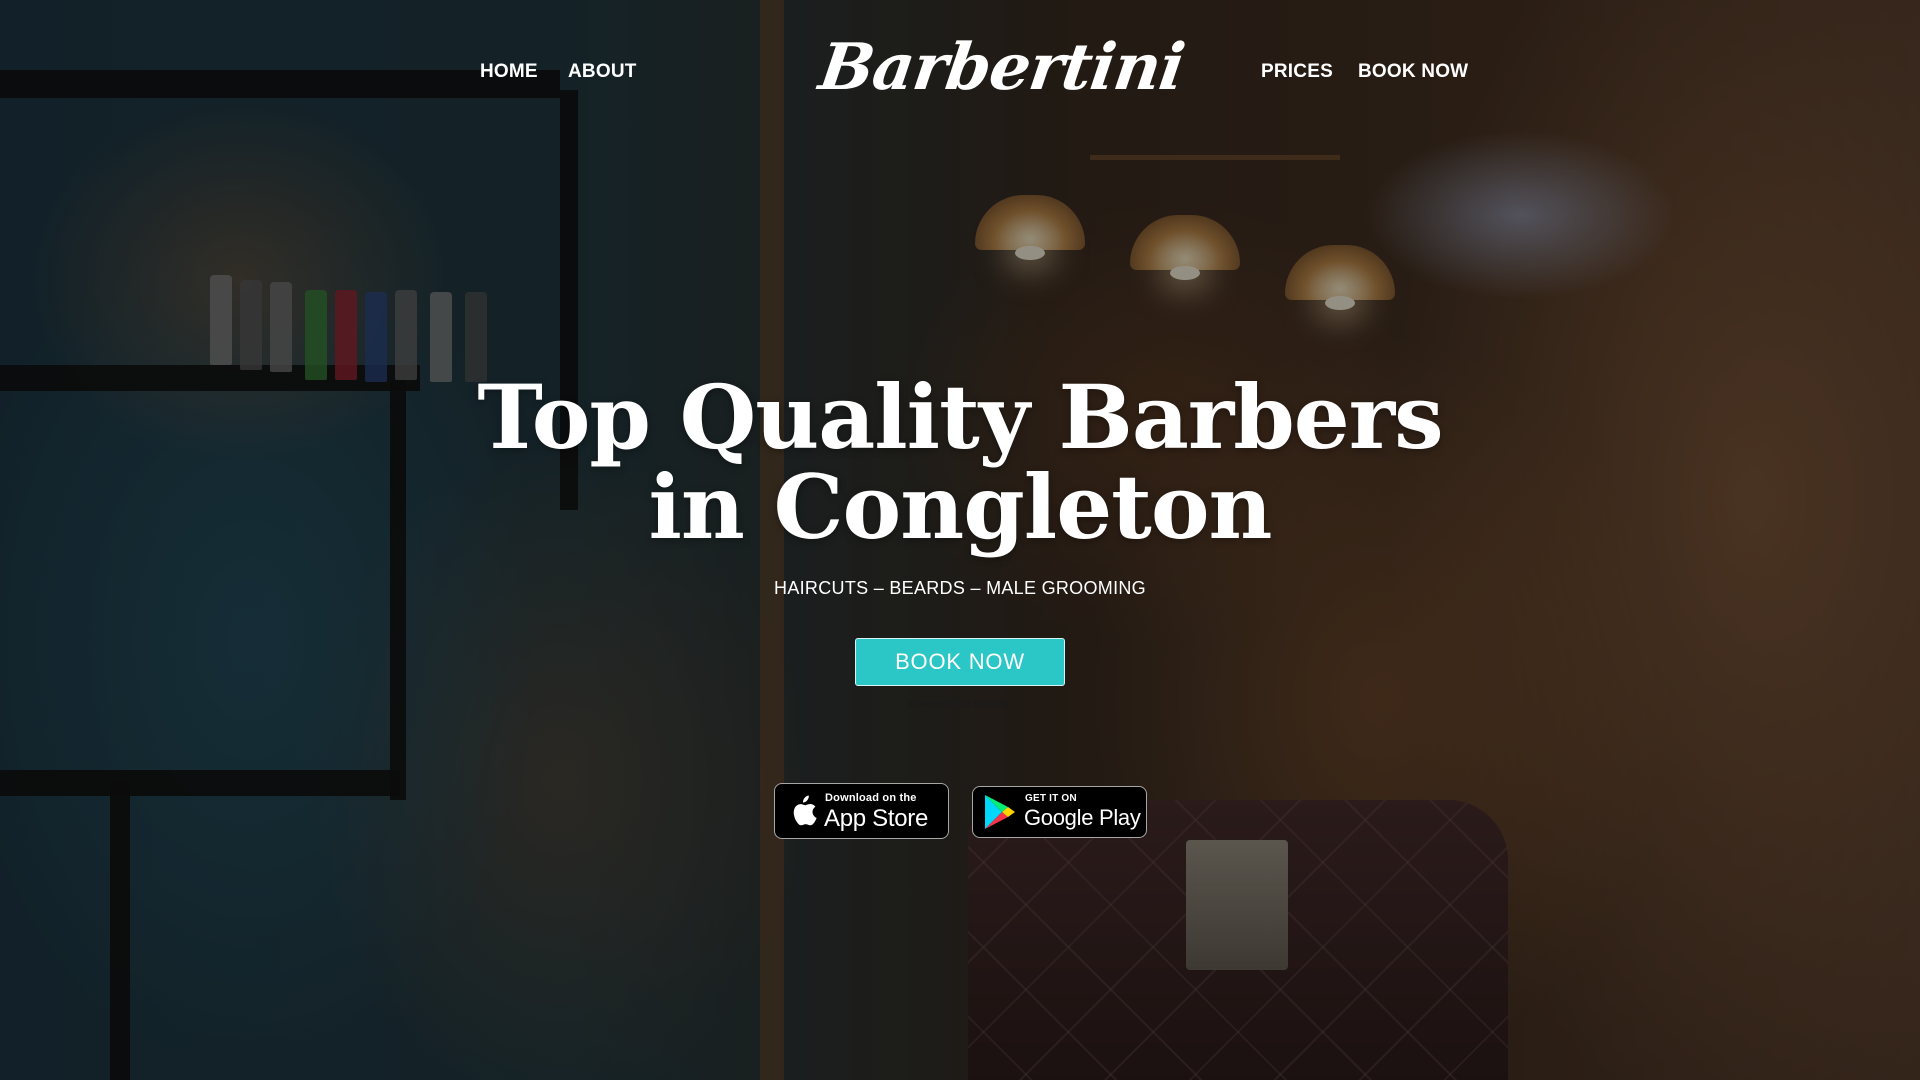 The height and width of the screenshot is (1080, 1920). I want to click on nav-book-now-link: BOOK NOW, so click(1413, 72).